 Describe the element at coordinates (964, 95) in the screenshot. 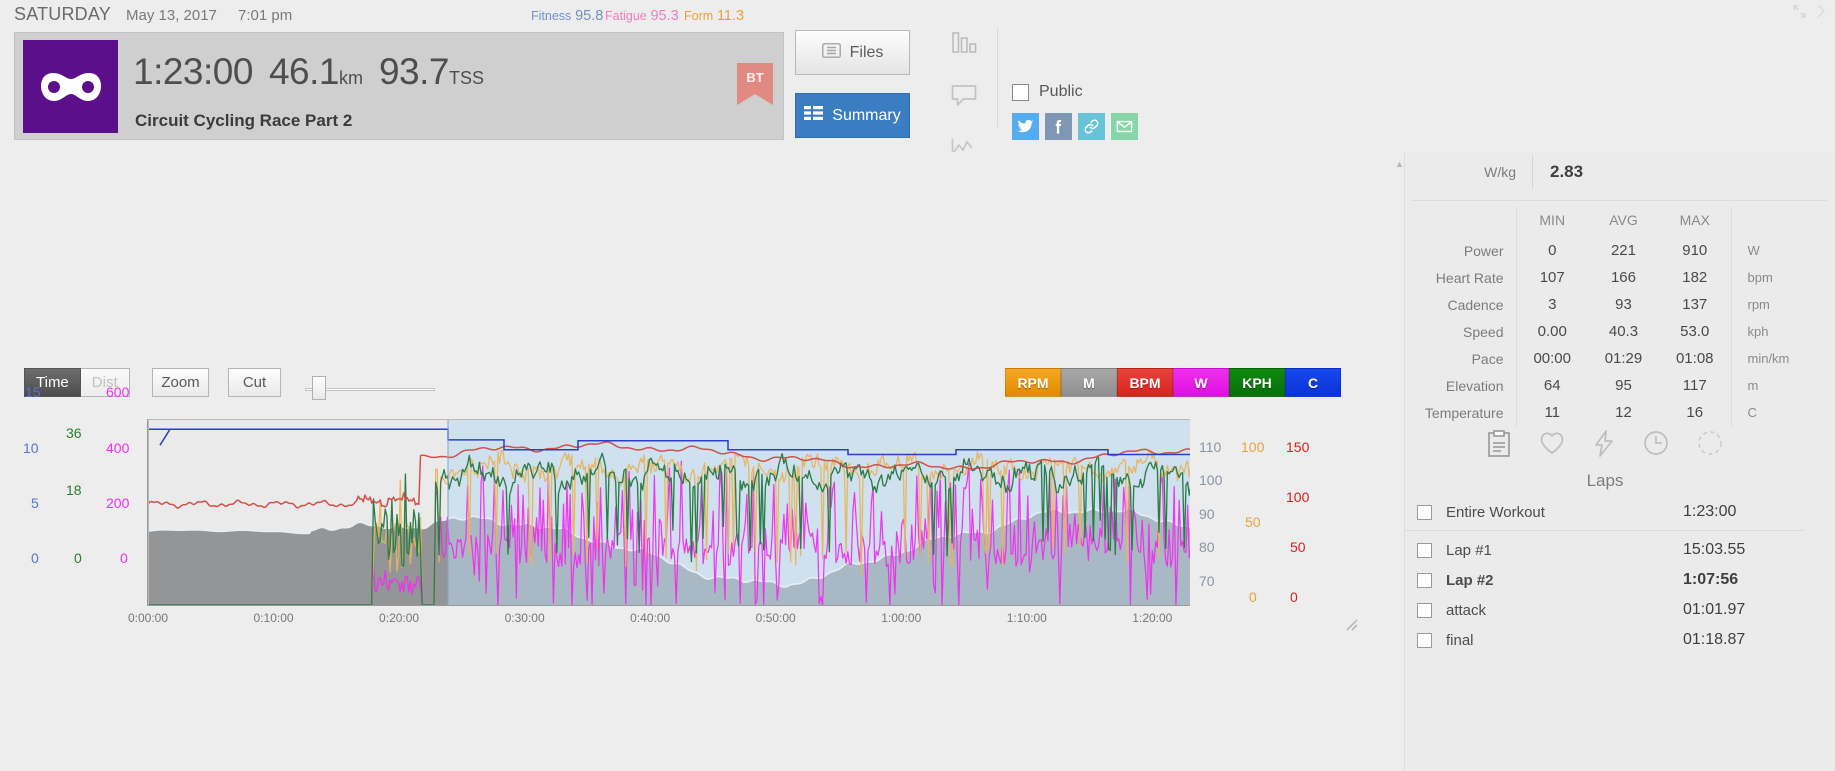

I see `comment-icon` at that location.